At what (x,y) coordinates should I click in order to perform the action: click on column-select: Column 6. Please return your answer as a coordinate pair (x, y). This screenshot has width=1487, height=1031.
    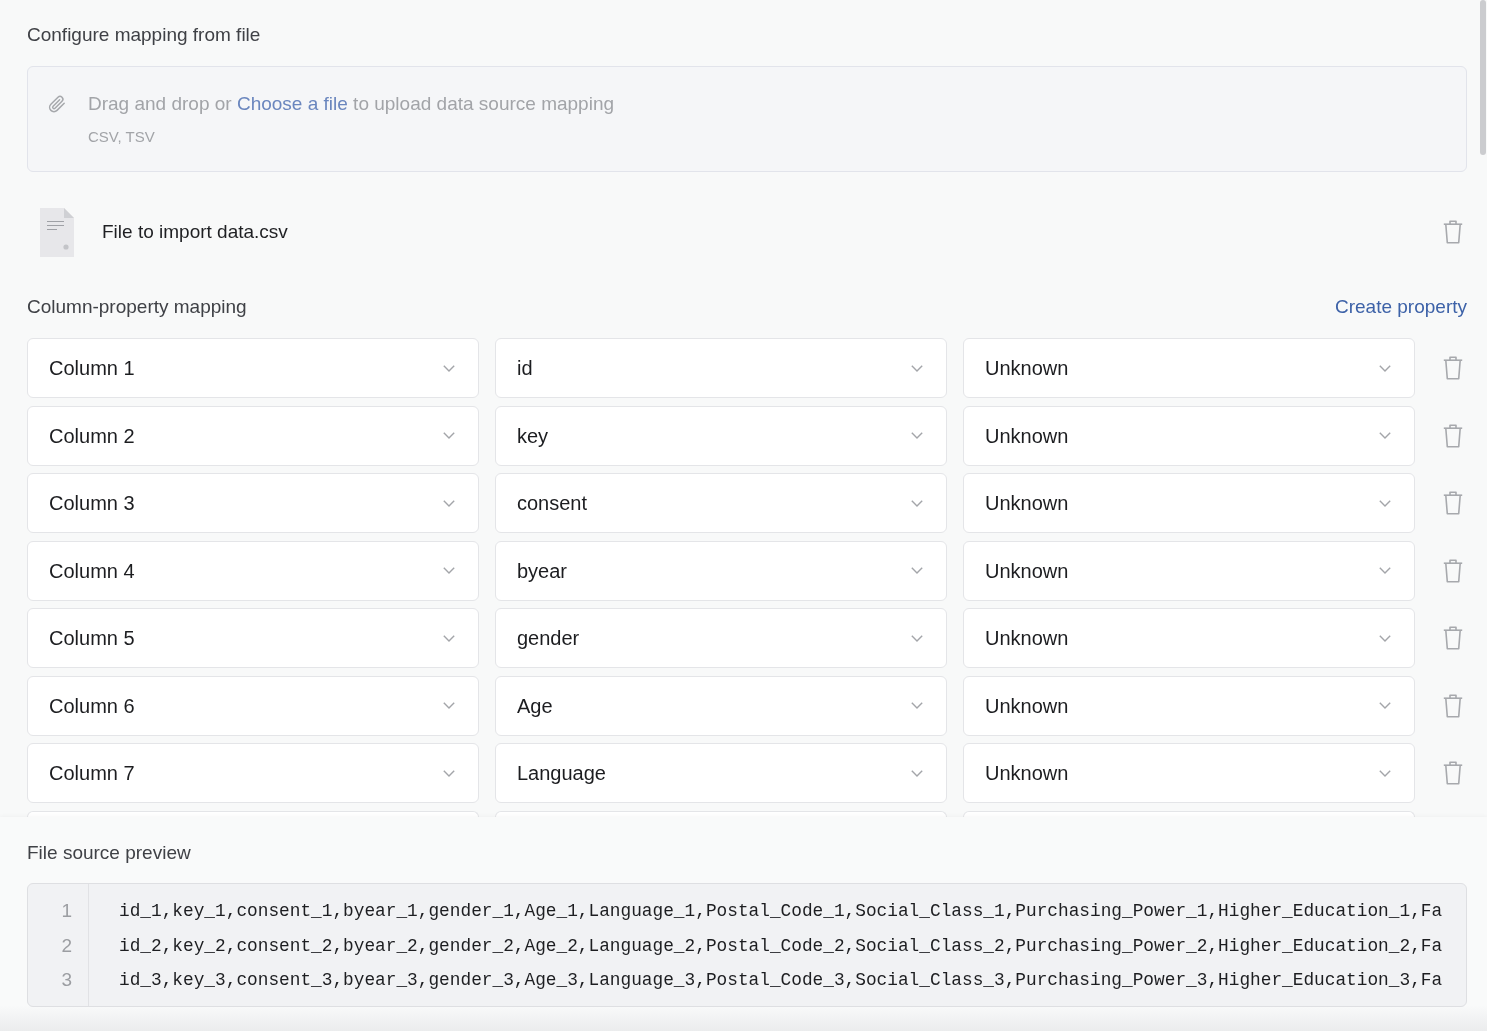
    Looking at the image, I should click on (253, 705).